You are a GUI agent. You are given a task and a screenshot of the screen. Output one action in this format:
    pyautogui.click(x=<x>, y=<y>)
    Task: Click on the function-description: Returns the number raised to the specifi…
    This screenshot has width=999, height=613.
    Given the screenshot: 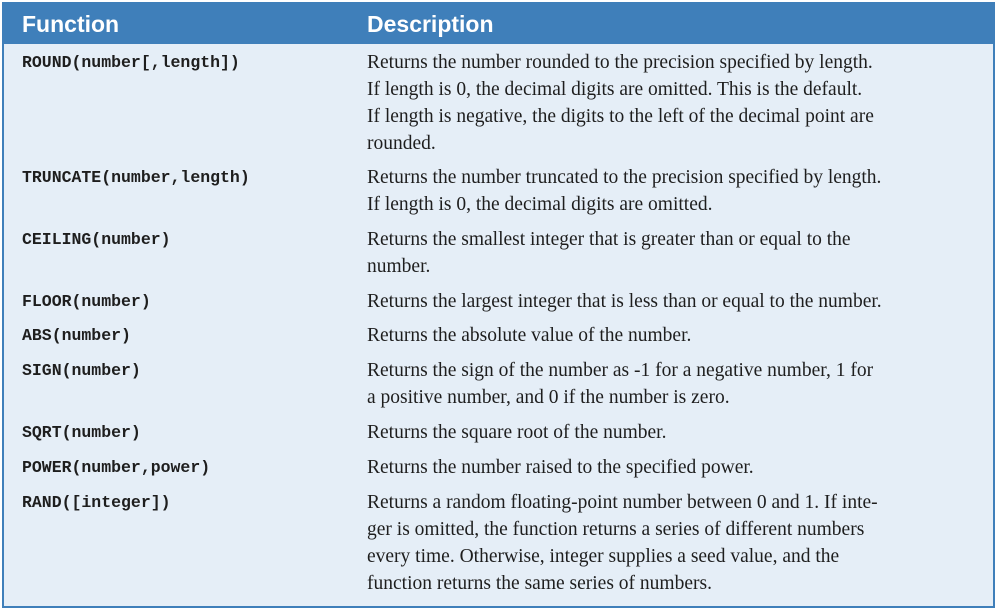 What is the action you would take?
    pyautogui.click(x=560, y=467)
    